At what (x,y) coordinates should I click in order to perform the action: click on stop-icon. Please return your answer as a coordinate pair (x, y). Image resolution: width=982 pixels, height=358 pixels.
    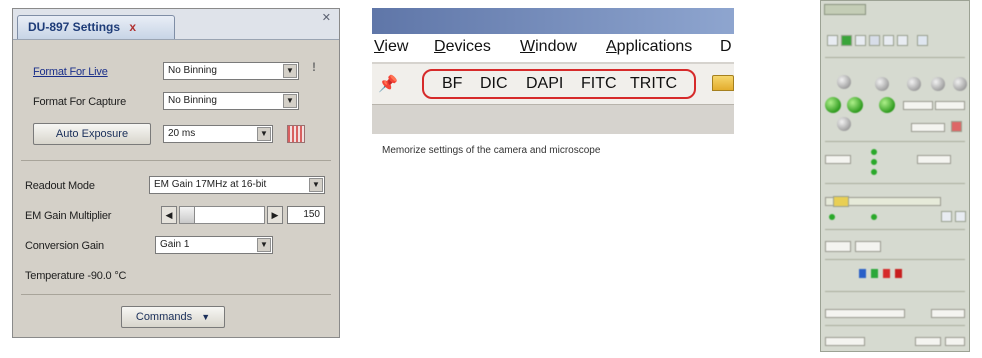
    Looking at the image, I should click on (956, 126).